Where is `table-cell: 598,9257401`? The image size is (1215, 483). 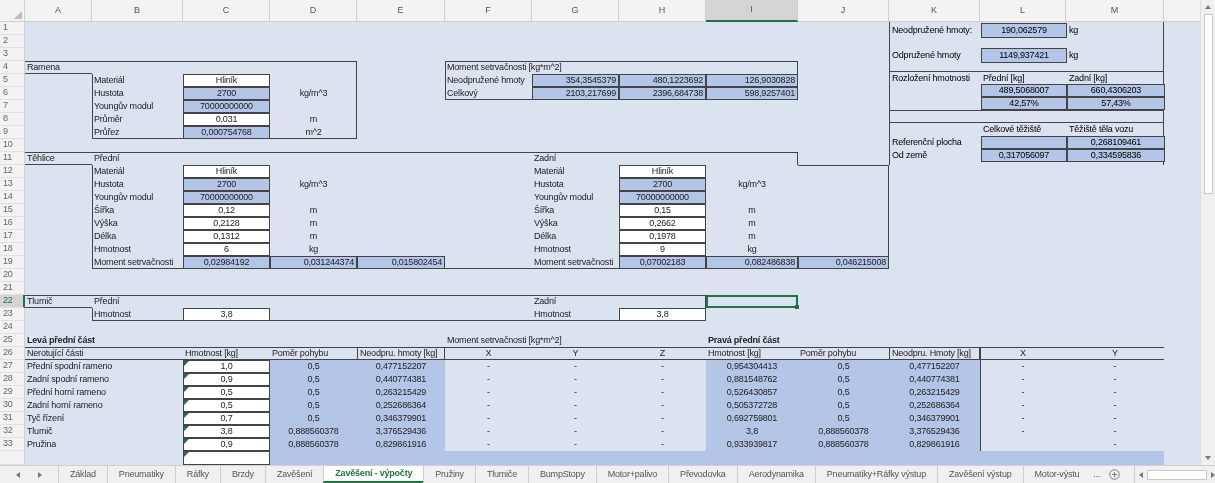 table-cell: 598,9257401 is located at coordinates (752, 93).